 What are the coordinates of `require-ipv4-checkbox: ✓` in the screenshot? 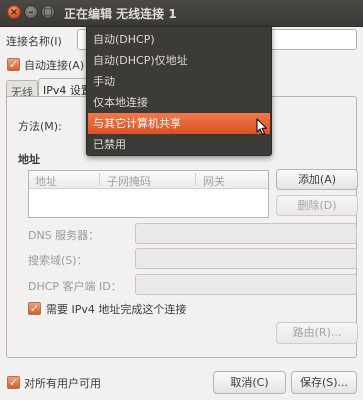 It's located at (34, 308).